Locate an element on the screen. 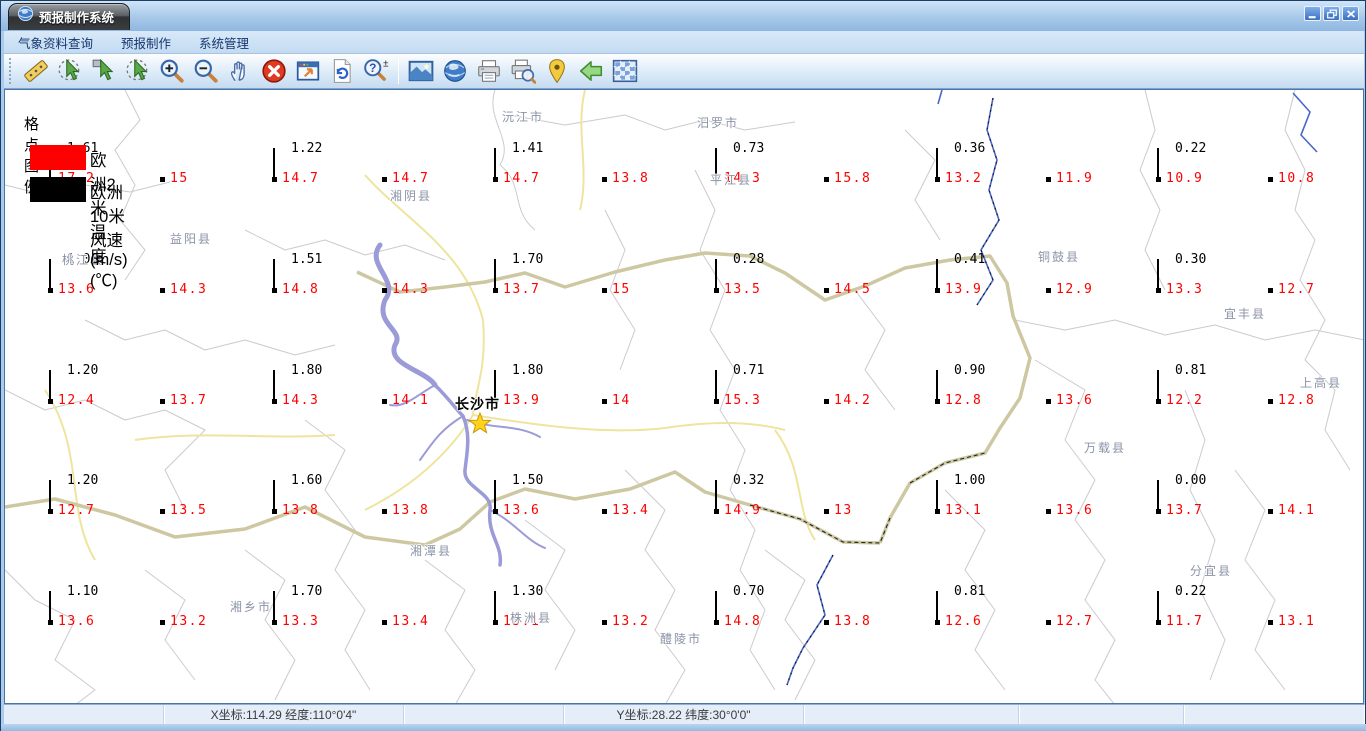 Image resolution: width=1366 pixels, height=731 pixels. help-zoom-button: ? ± is located at coordinates (376, 71).